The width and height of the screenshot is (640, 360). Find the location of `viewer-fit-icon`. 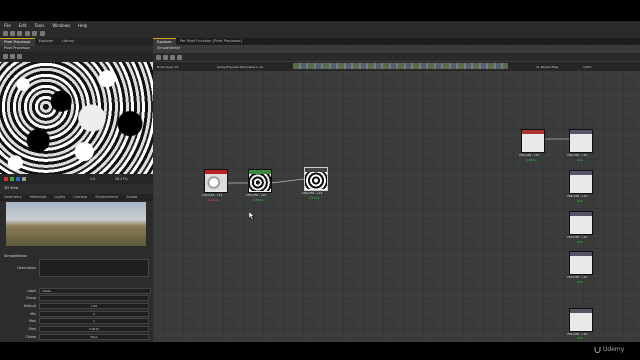

viewer-fit-icon is located at coordinates (12, 56).